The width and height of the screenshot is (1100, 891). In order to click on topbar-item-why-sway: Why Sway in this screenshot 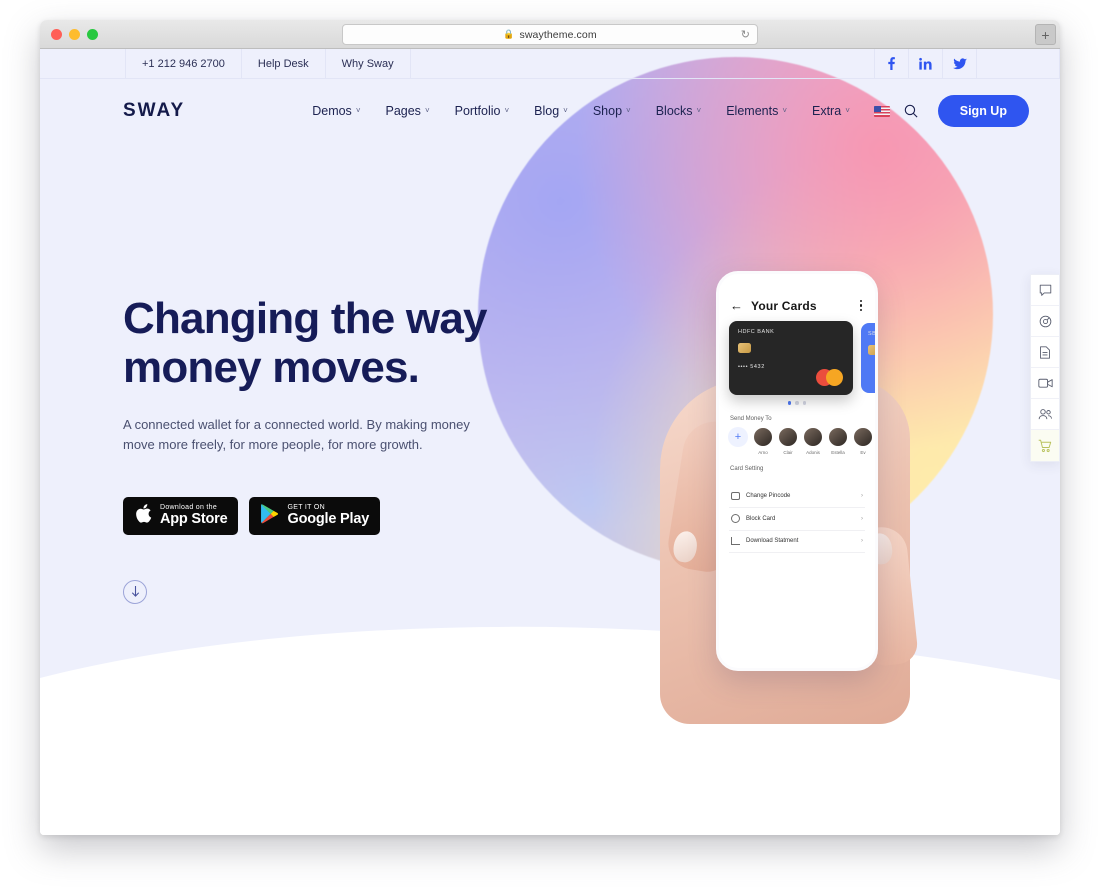, I will do `click(367, 63)`.